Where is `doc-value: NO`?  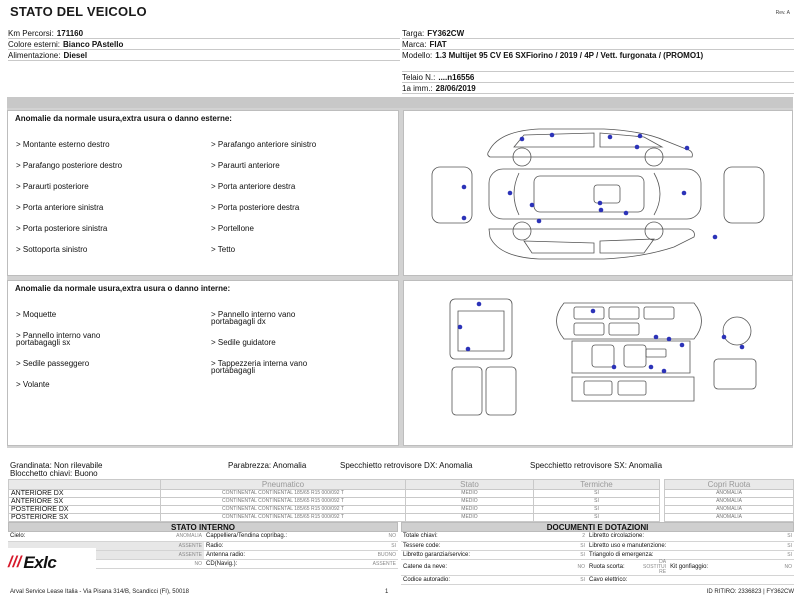
doc-value: NO is located at coordinates (542, 567).